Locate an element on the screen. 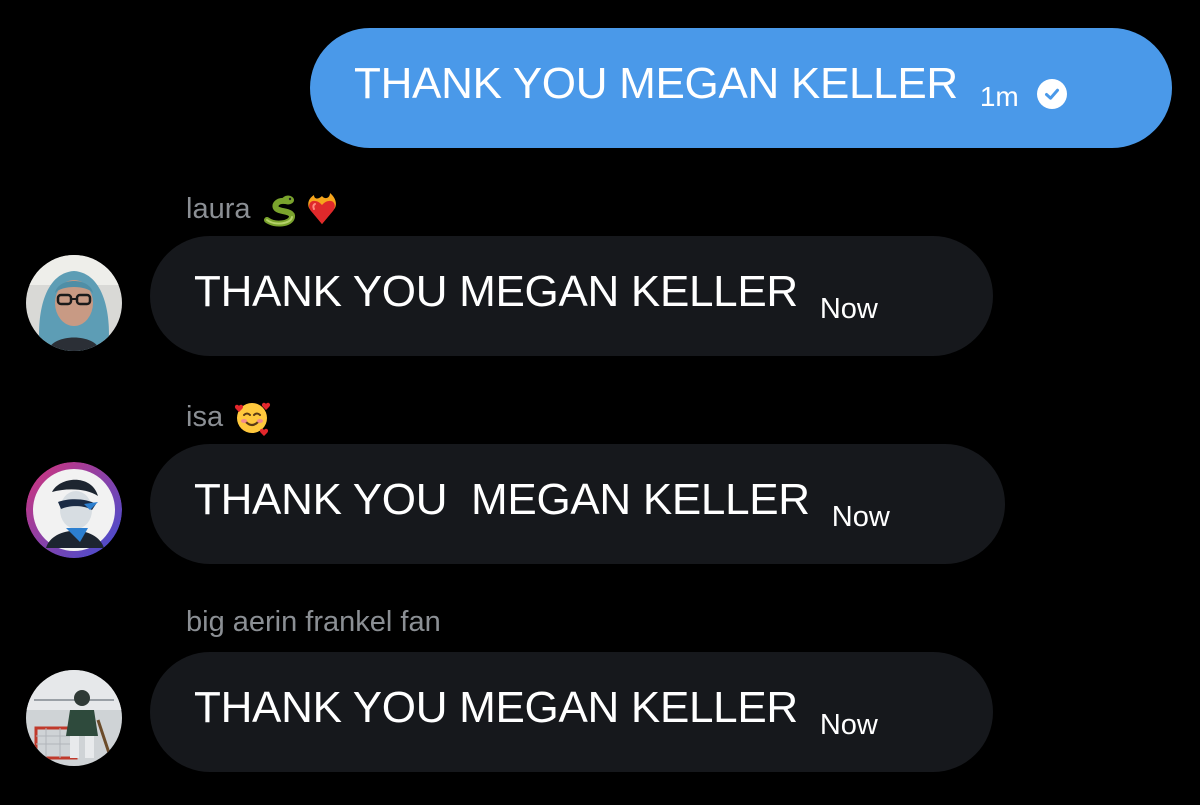 The height and width of the screenshot is (805, 1200). avatar-blue-hair-glasses-icon is located at coordinates (74, 303).